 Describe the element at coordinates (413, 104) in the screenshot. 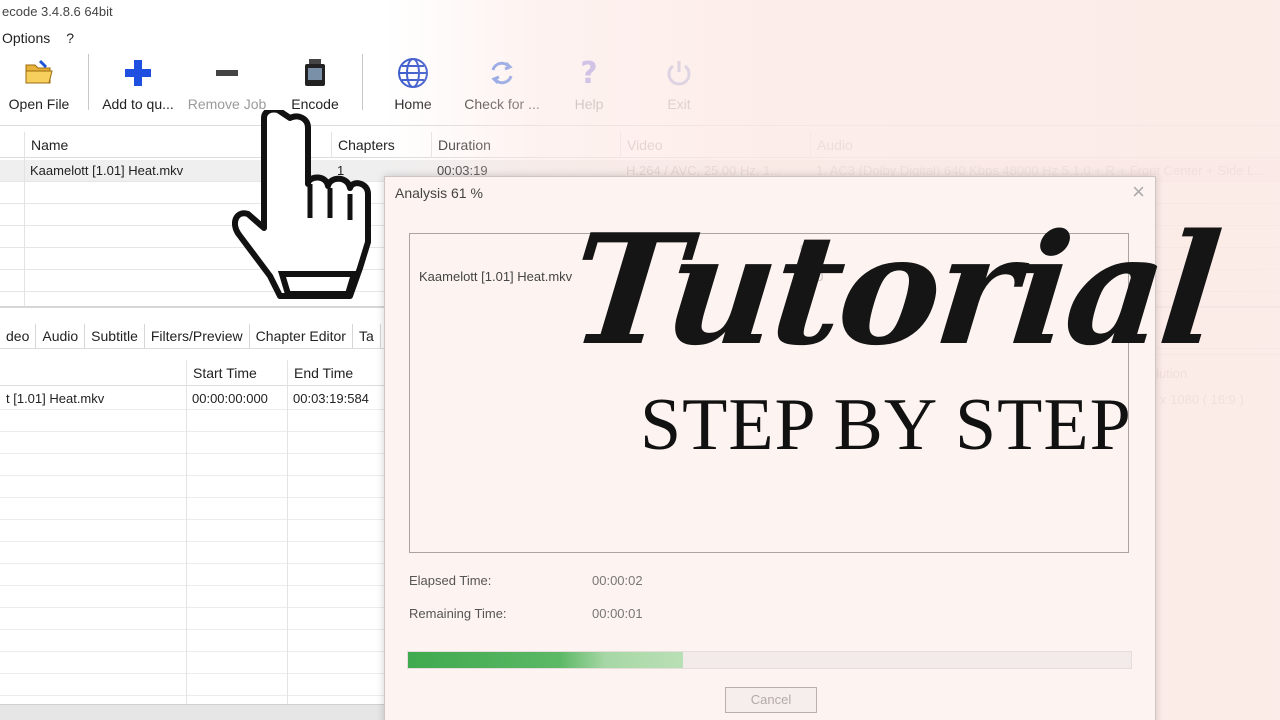

I see `home-label: Home` at that location.